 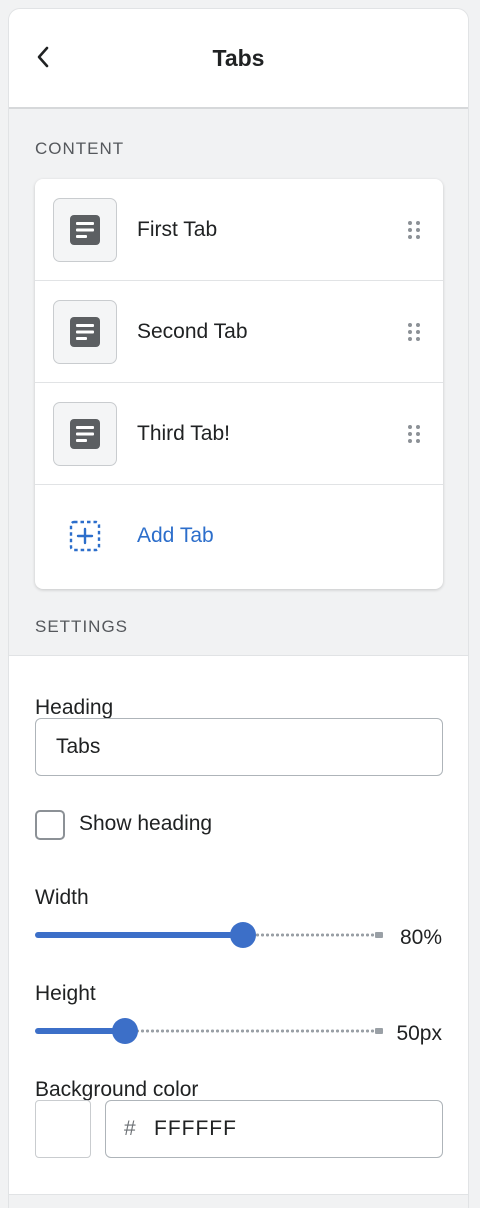 I want to click on height-value: 50px, so click(x=419, y=1033).